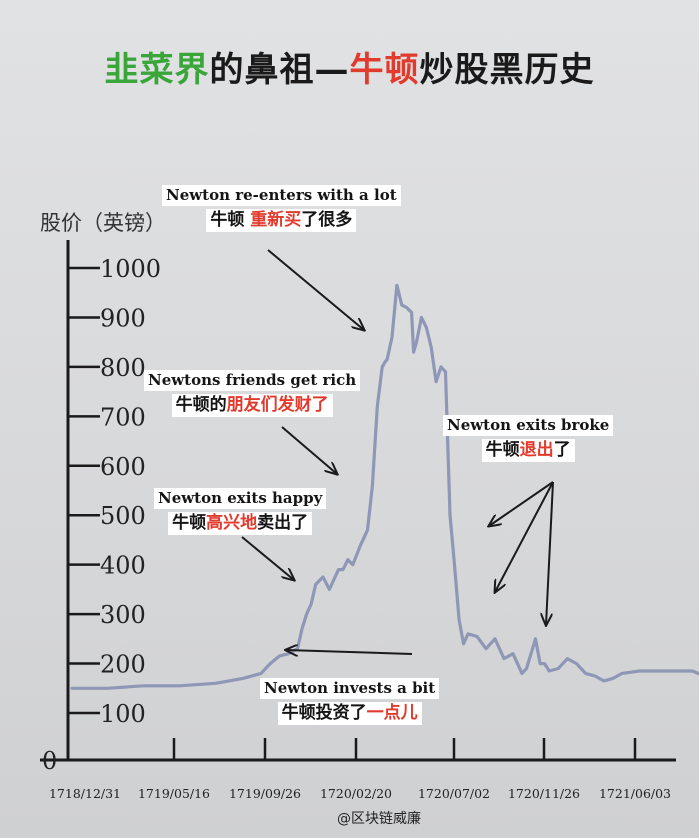 The image size is (699, 838). What do you see at coordinates (130, 269) in the screenshot?
I see `y-tick-label: 1000` at bounding box center [130, 269].